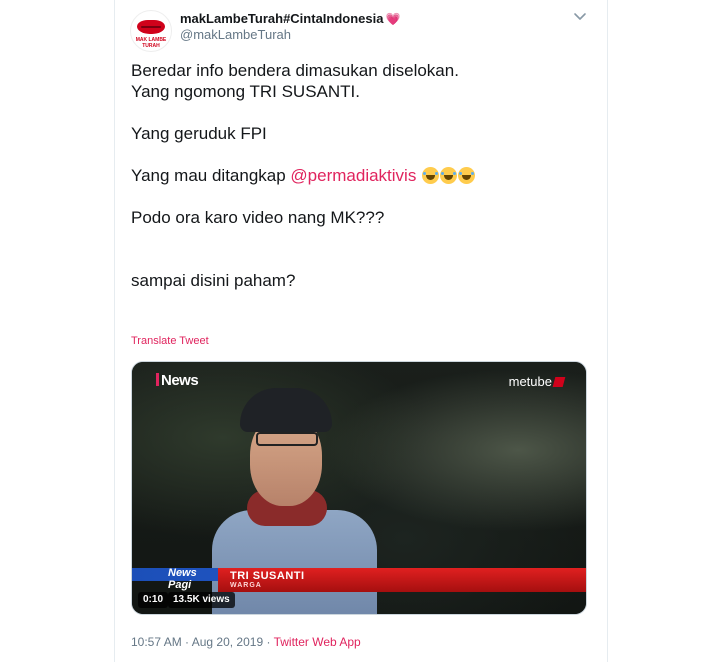 The image size is (720, 662). I want to click on author-display-name: makLambeTurah#CintaIndonesia 💗, so click(290, 18).